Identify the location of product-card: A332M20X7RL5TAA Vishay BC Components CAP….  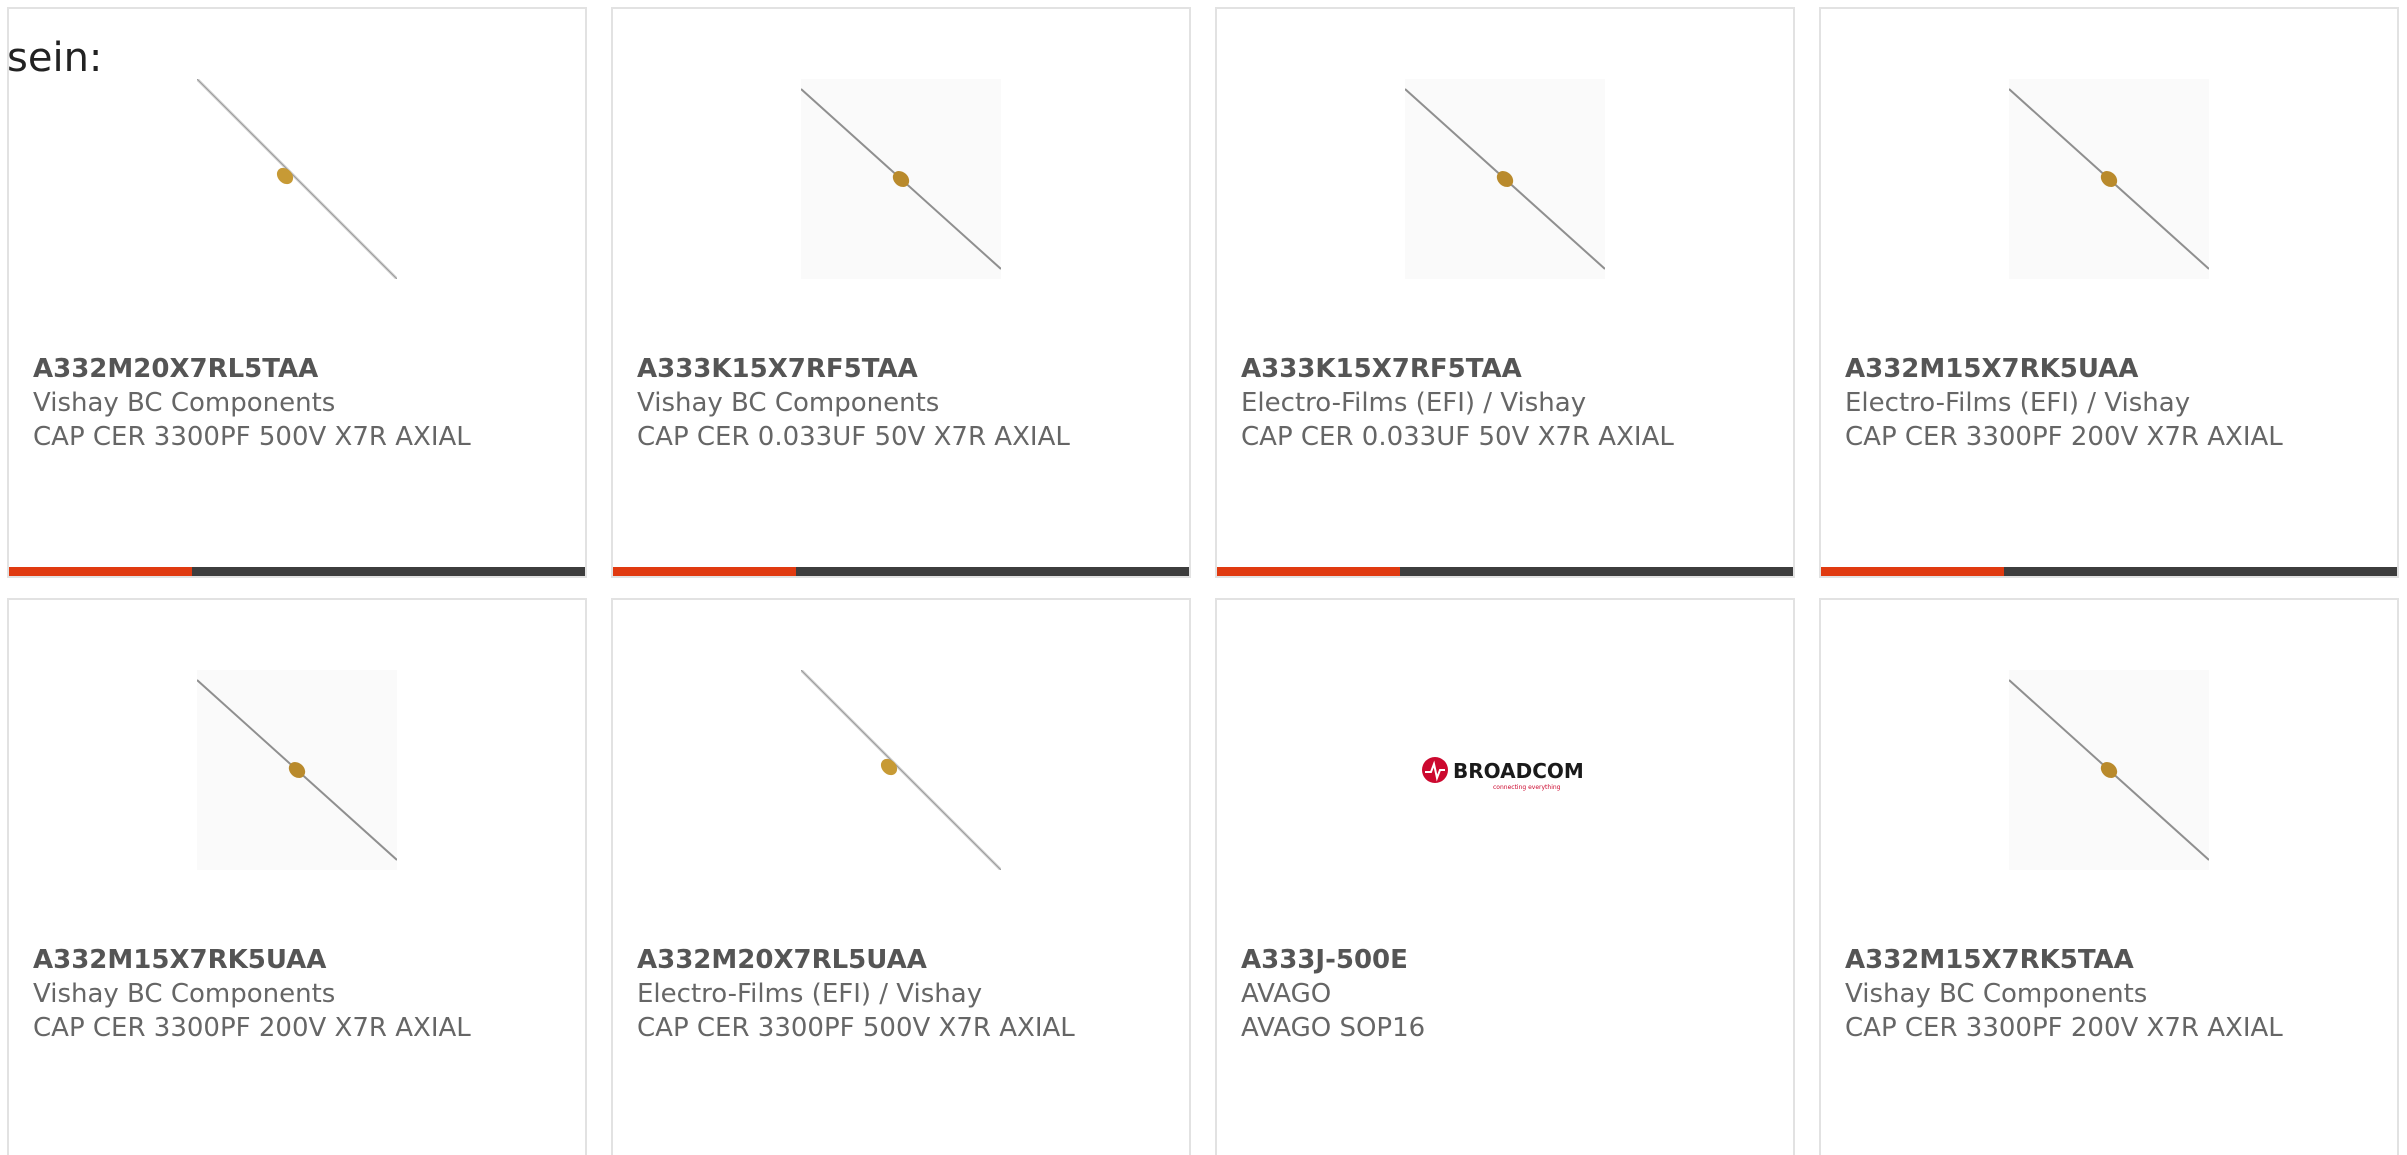
(297, 292).